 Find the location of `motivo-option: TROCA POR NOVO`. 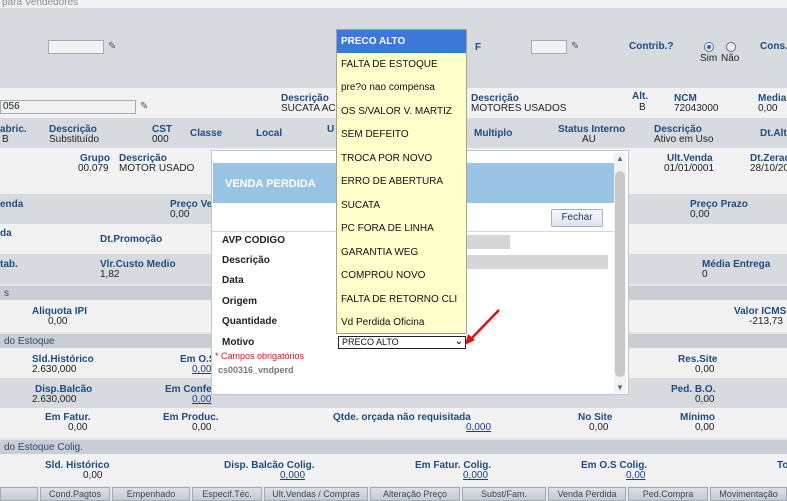

motivo-option: TROCA POR NOVO is located at coordinates (401, 158).